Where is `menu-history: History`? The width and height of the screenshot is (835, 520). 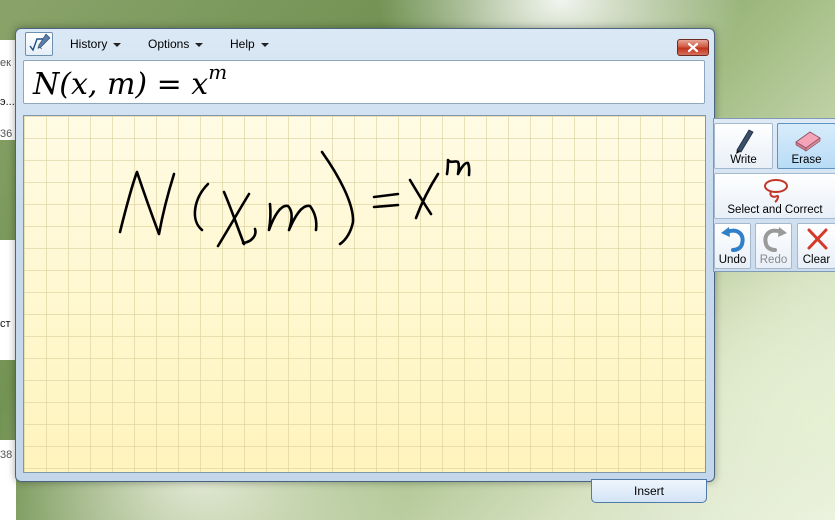 menu-history: History is located at coordinates (96, 44).